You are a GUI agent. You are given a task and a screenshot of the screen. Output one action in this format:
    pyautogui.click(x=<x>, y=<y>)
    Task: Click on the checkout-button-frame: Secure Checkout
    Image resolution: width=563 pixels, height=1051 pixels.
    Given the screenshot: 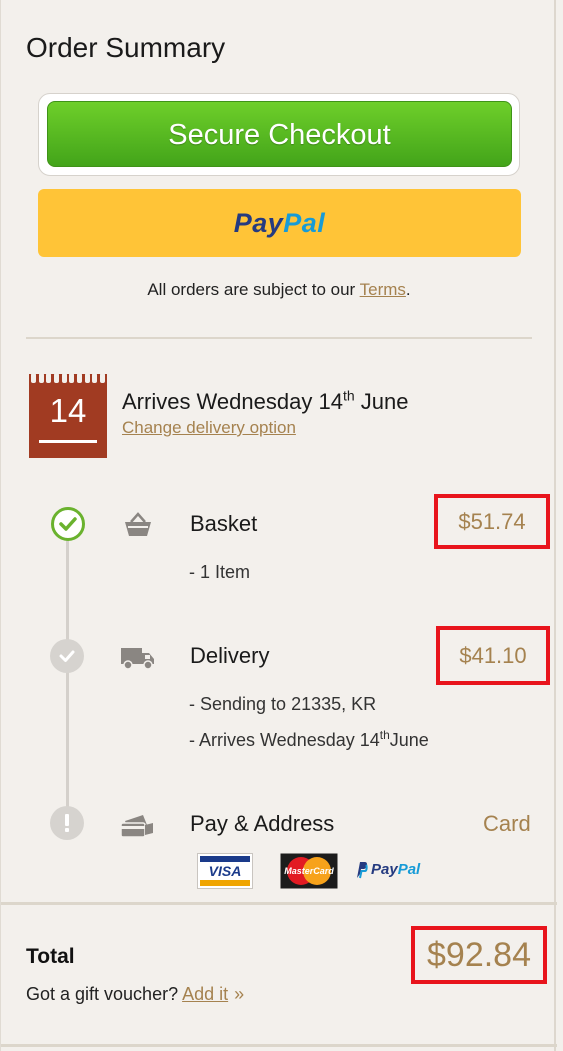 What is the action you would take?
    pyautogui.click(x=279, y=134)
    